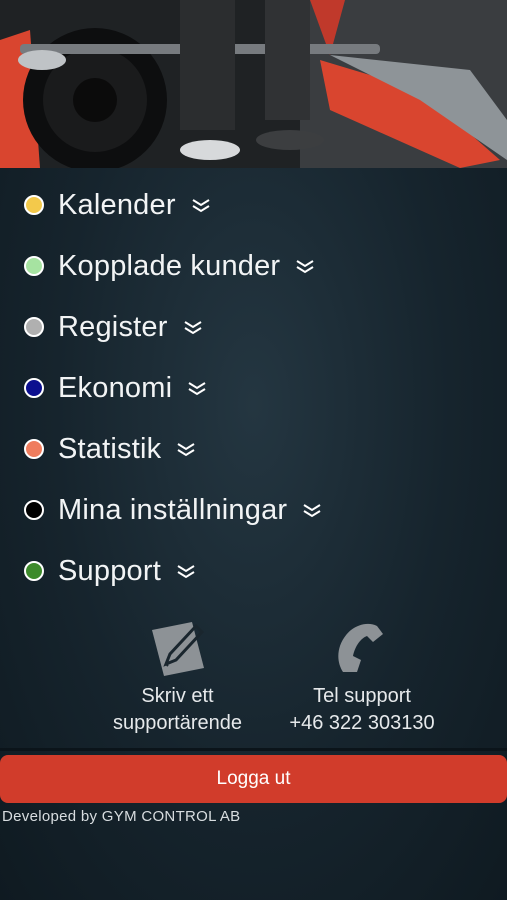 This screenshot has height=900, width=507. Describe the element at coordinates (34, 510) in the screenshot. I see `black-dot-icon` at that location.